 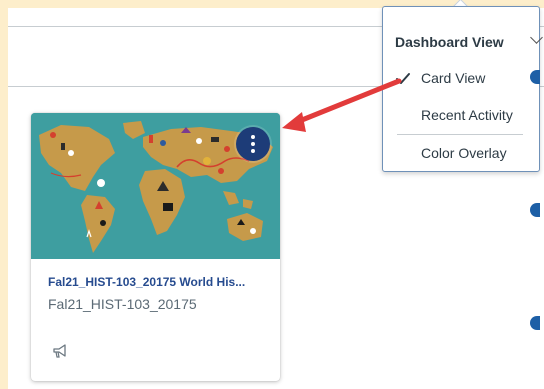 What do you see at coordinates (253, 137) in the screenshot?
I see `options-kebab-icon` at bounding box center [253, 137].